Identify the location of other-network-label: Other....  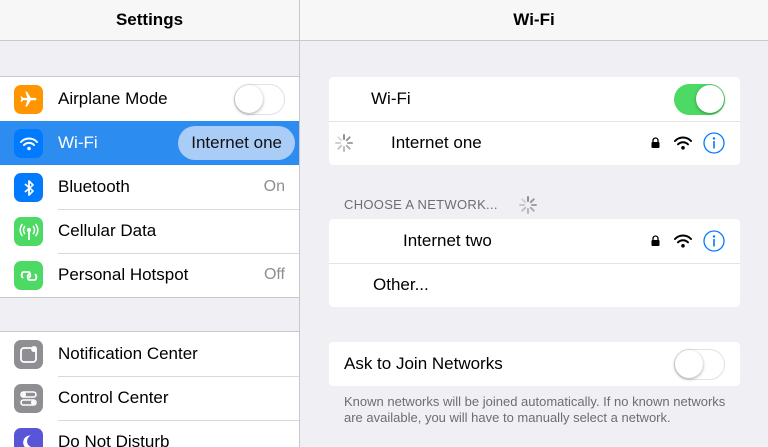
(401, 284).